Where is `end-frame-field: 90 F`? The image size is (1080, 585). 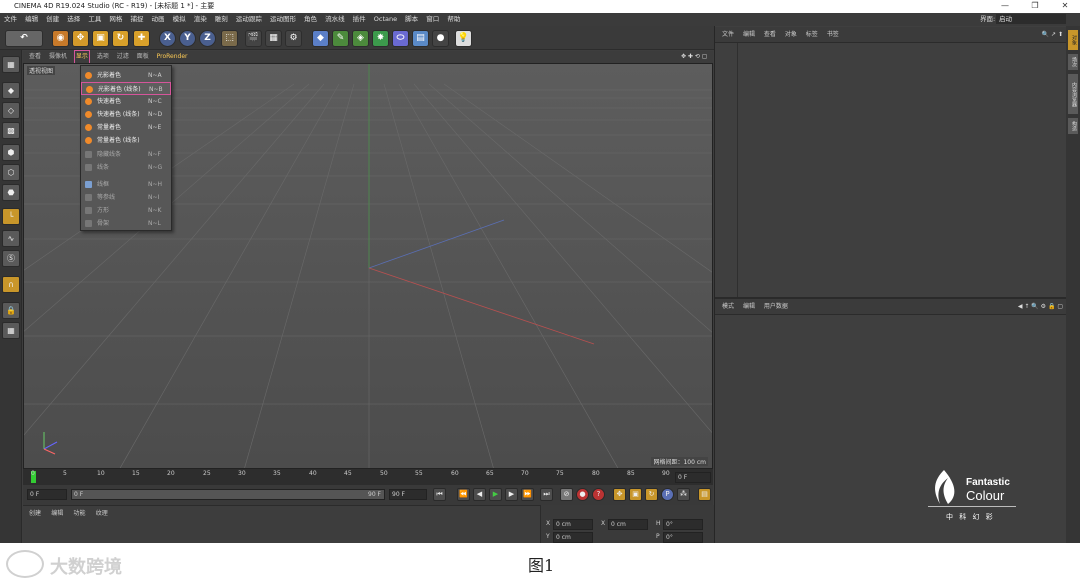
end-frame-field: 90 F is located at coordinates (408, 494).